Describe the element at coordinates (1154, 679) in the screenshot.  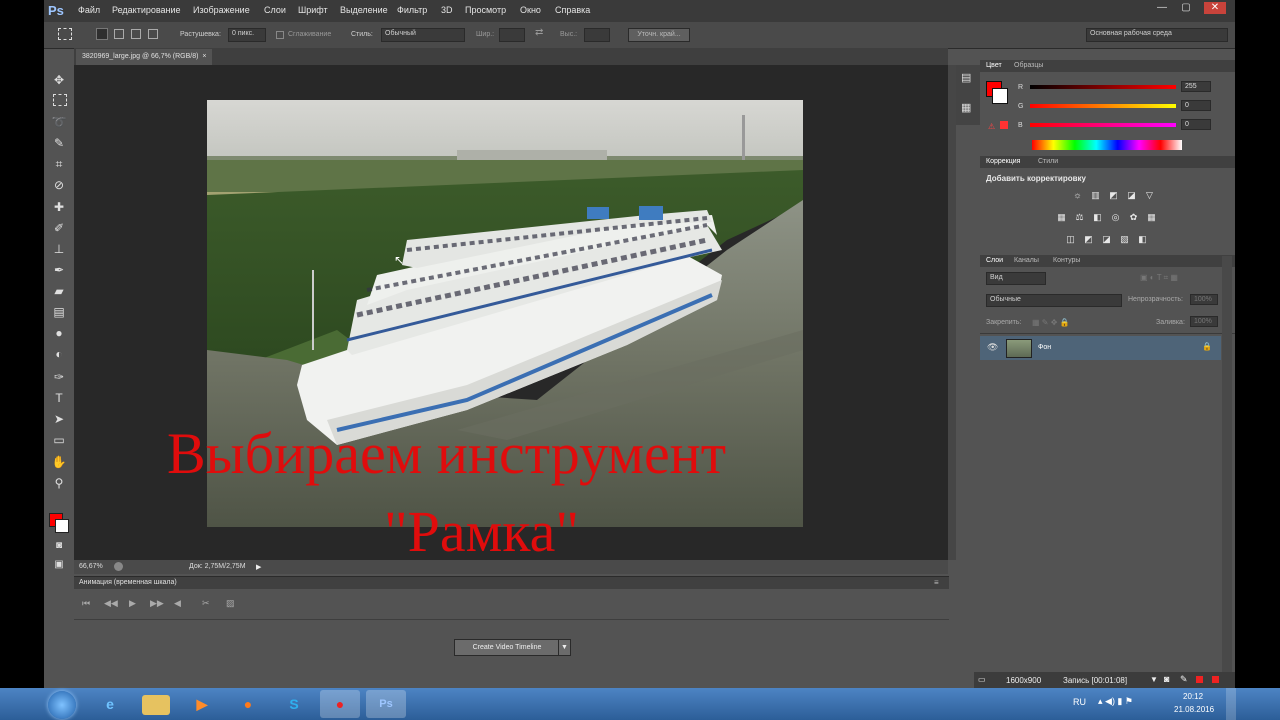
I see `recorder-menu-icon: ▼` at that location.